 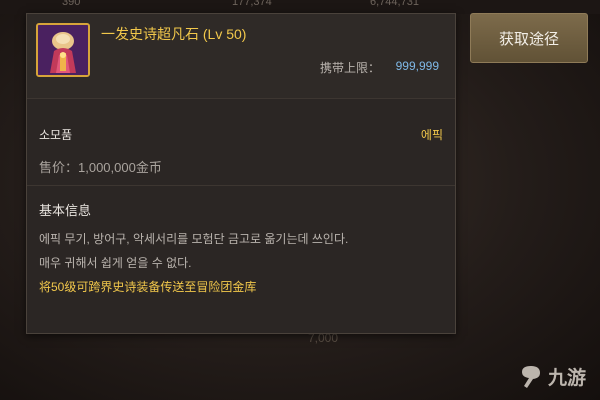 What do you see at coordinates (174, 34) in the screenshot?
I see `item-name: 一发史诗超凡石 (Lv 50)` at bounding box center [174, 34].